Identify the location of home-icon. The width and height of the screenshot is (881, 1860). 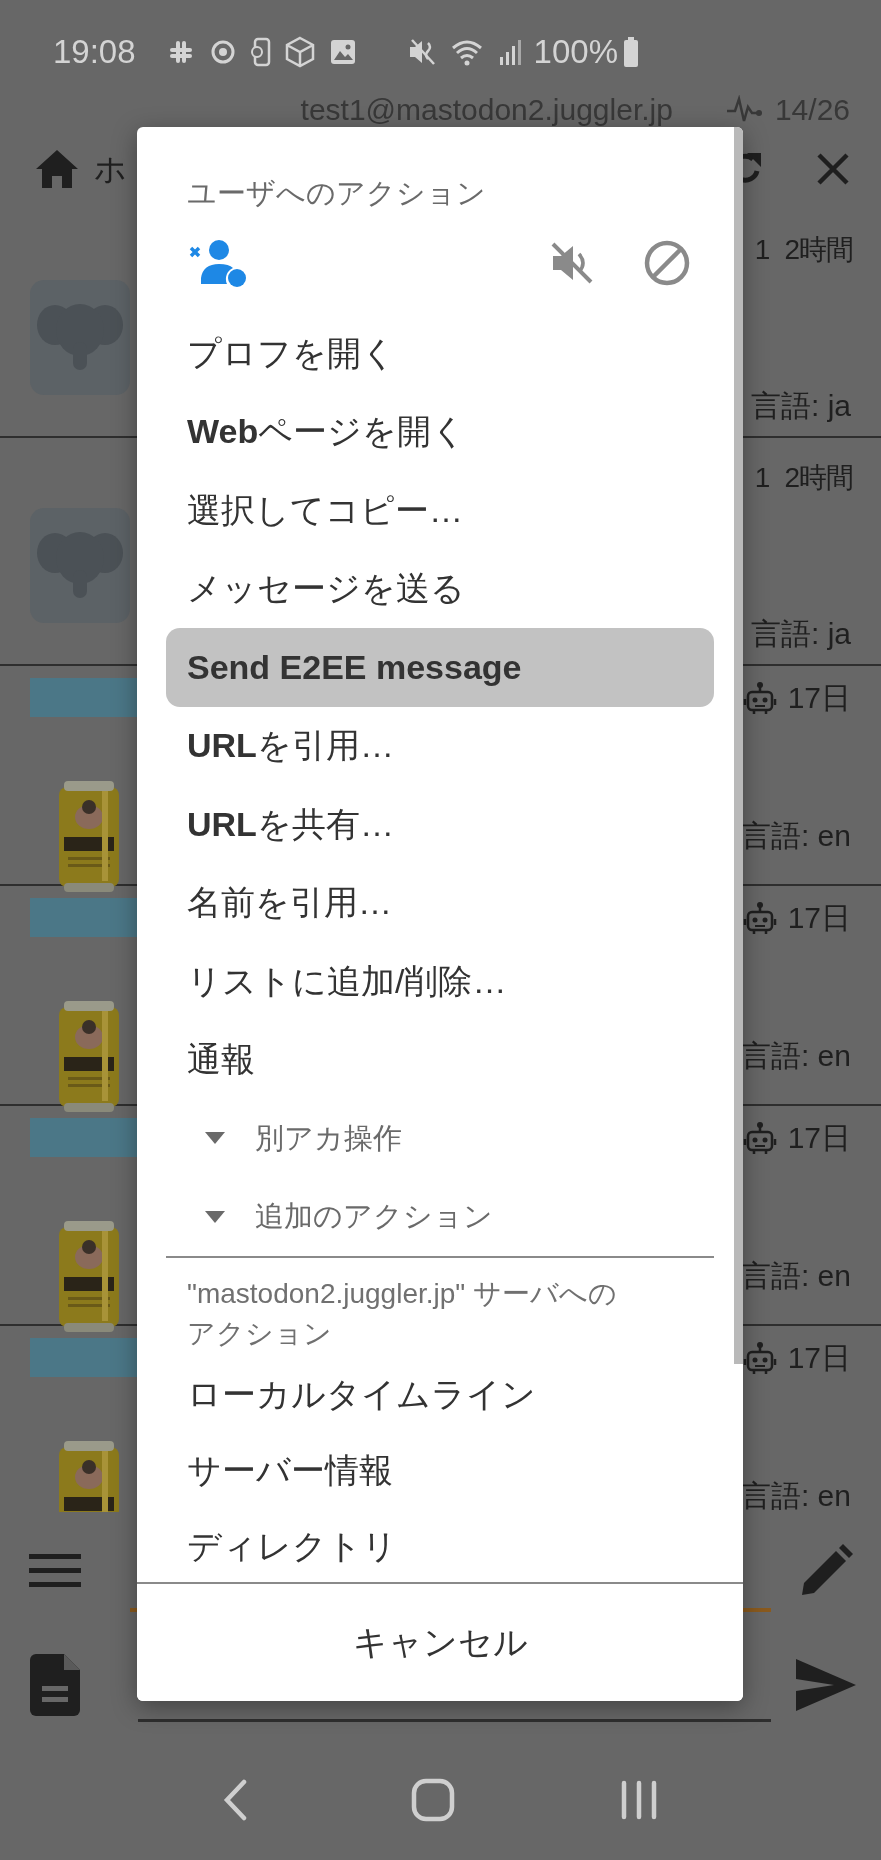
(57, 168).